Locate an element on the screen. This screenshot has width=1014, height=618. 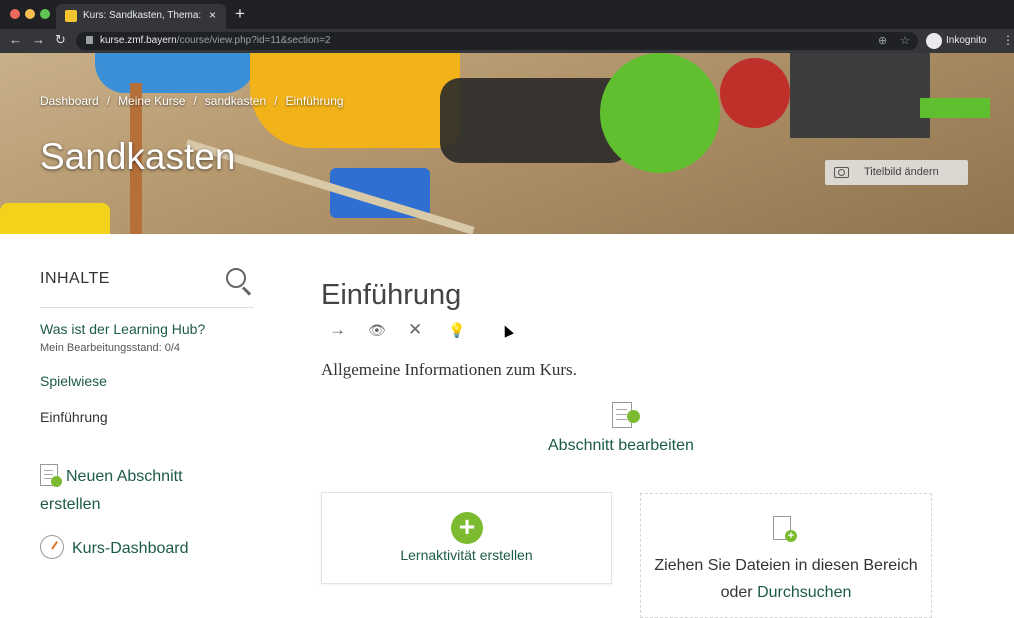
plus-badge-icon: + is located at coordinates (791, 536).